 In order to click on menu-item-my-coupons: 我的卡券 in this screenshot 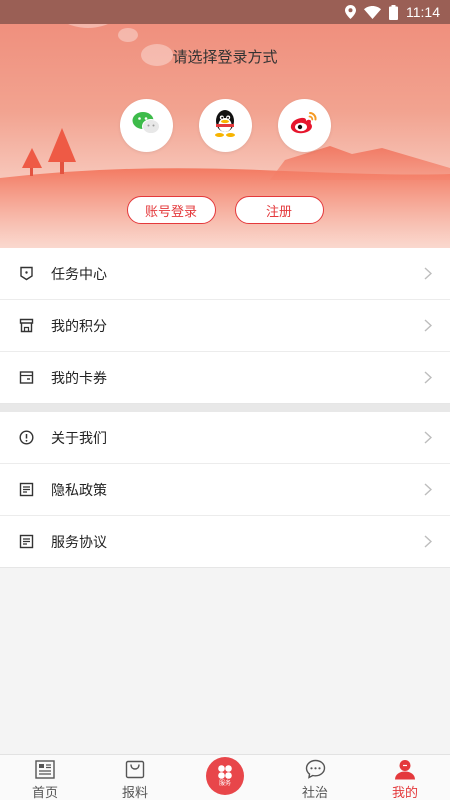, I will do `click(225, 378)`.